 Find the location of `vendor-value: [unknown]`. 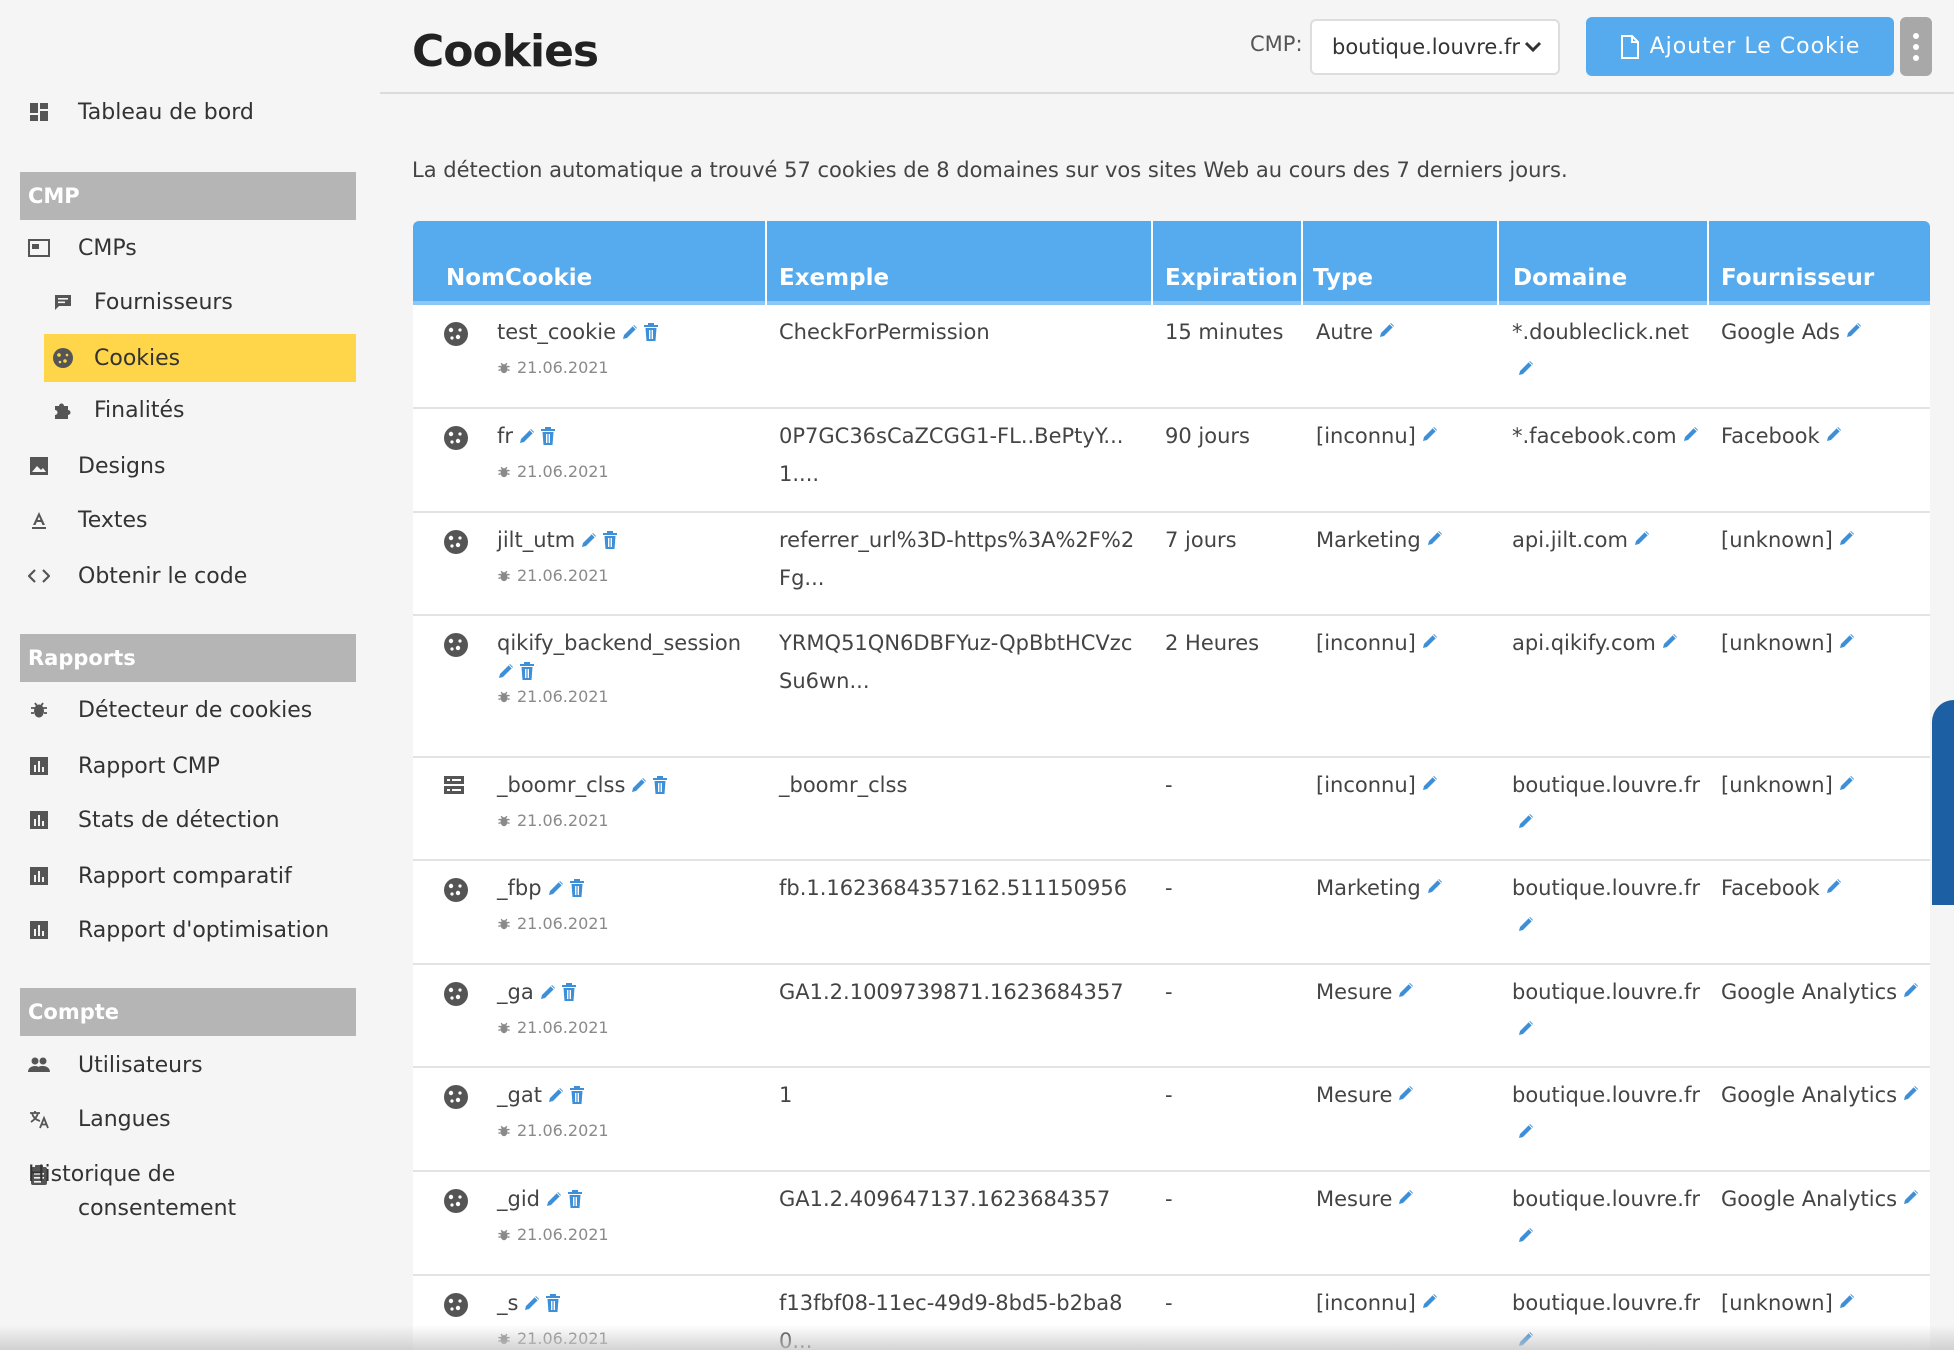

vendor-value: [unknown] is located at coordinates (1777, 1303).